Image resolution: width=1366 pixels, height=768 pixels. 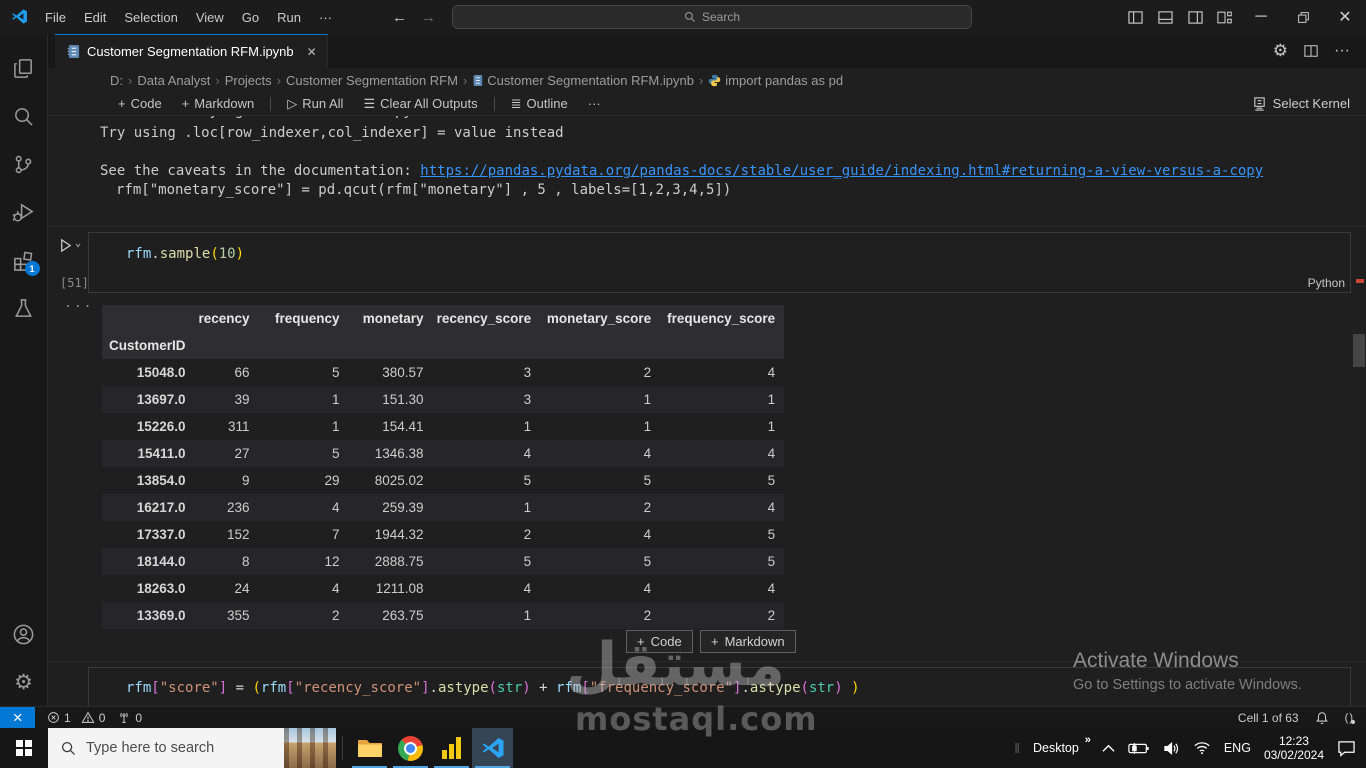 I want to click on chevron-right-icon: ›, so click(x=701, y=80).